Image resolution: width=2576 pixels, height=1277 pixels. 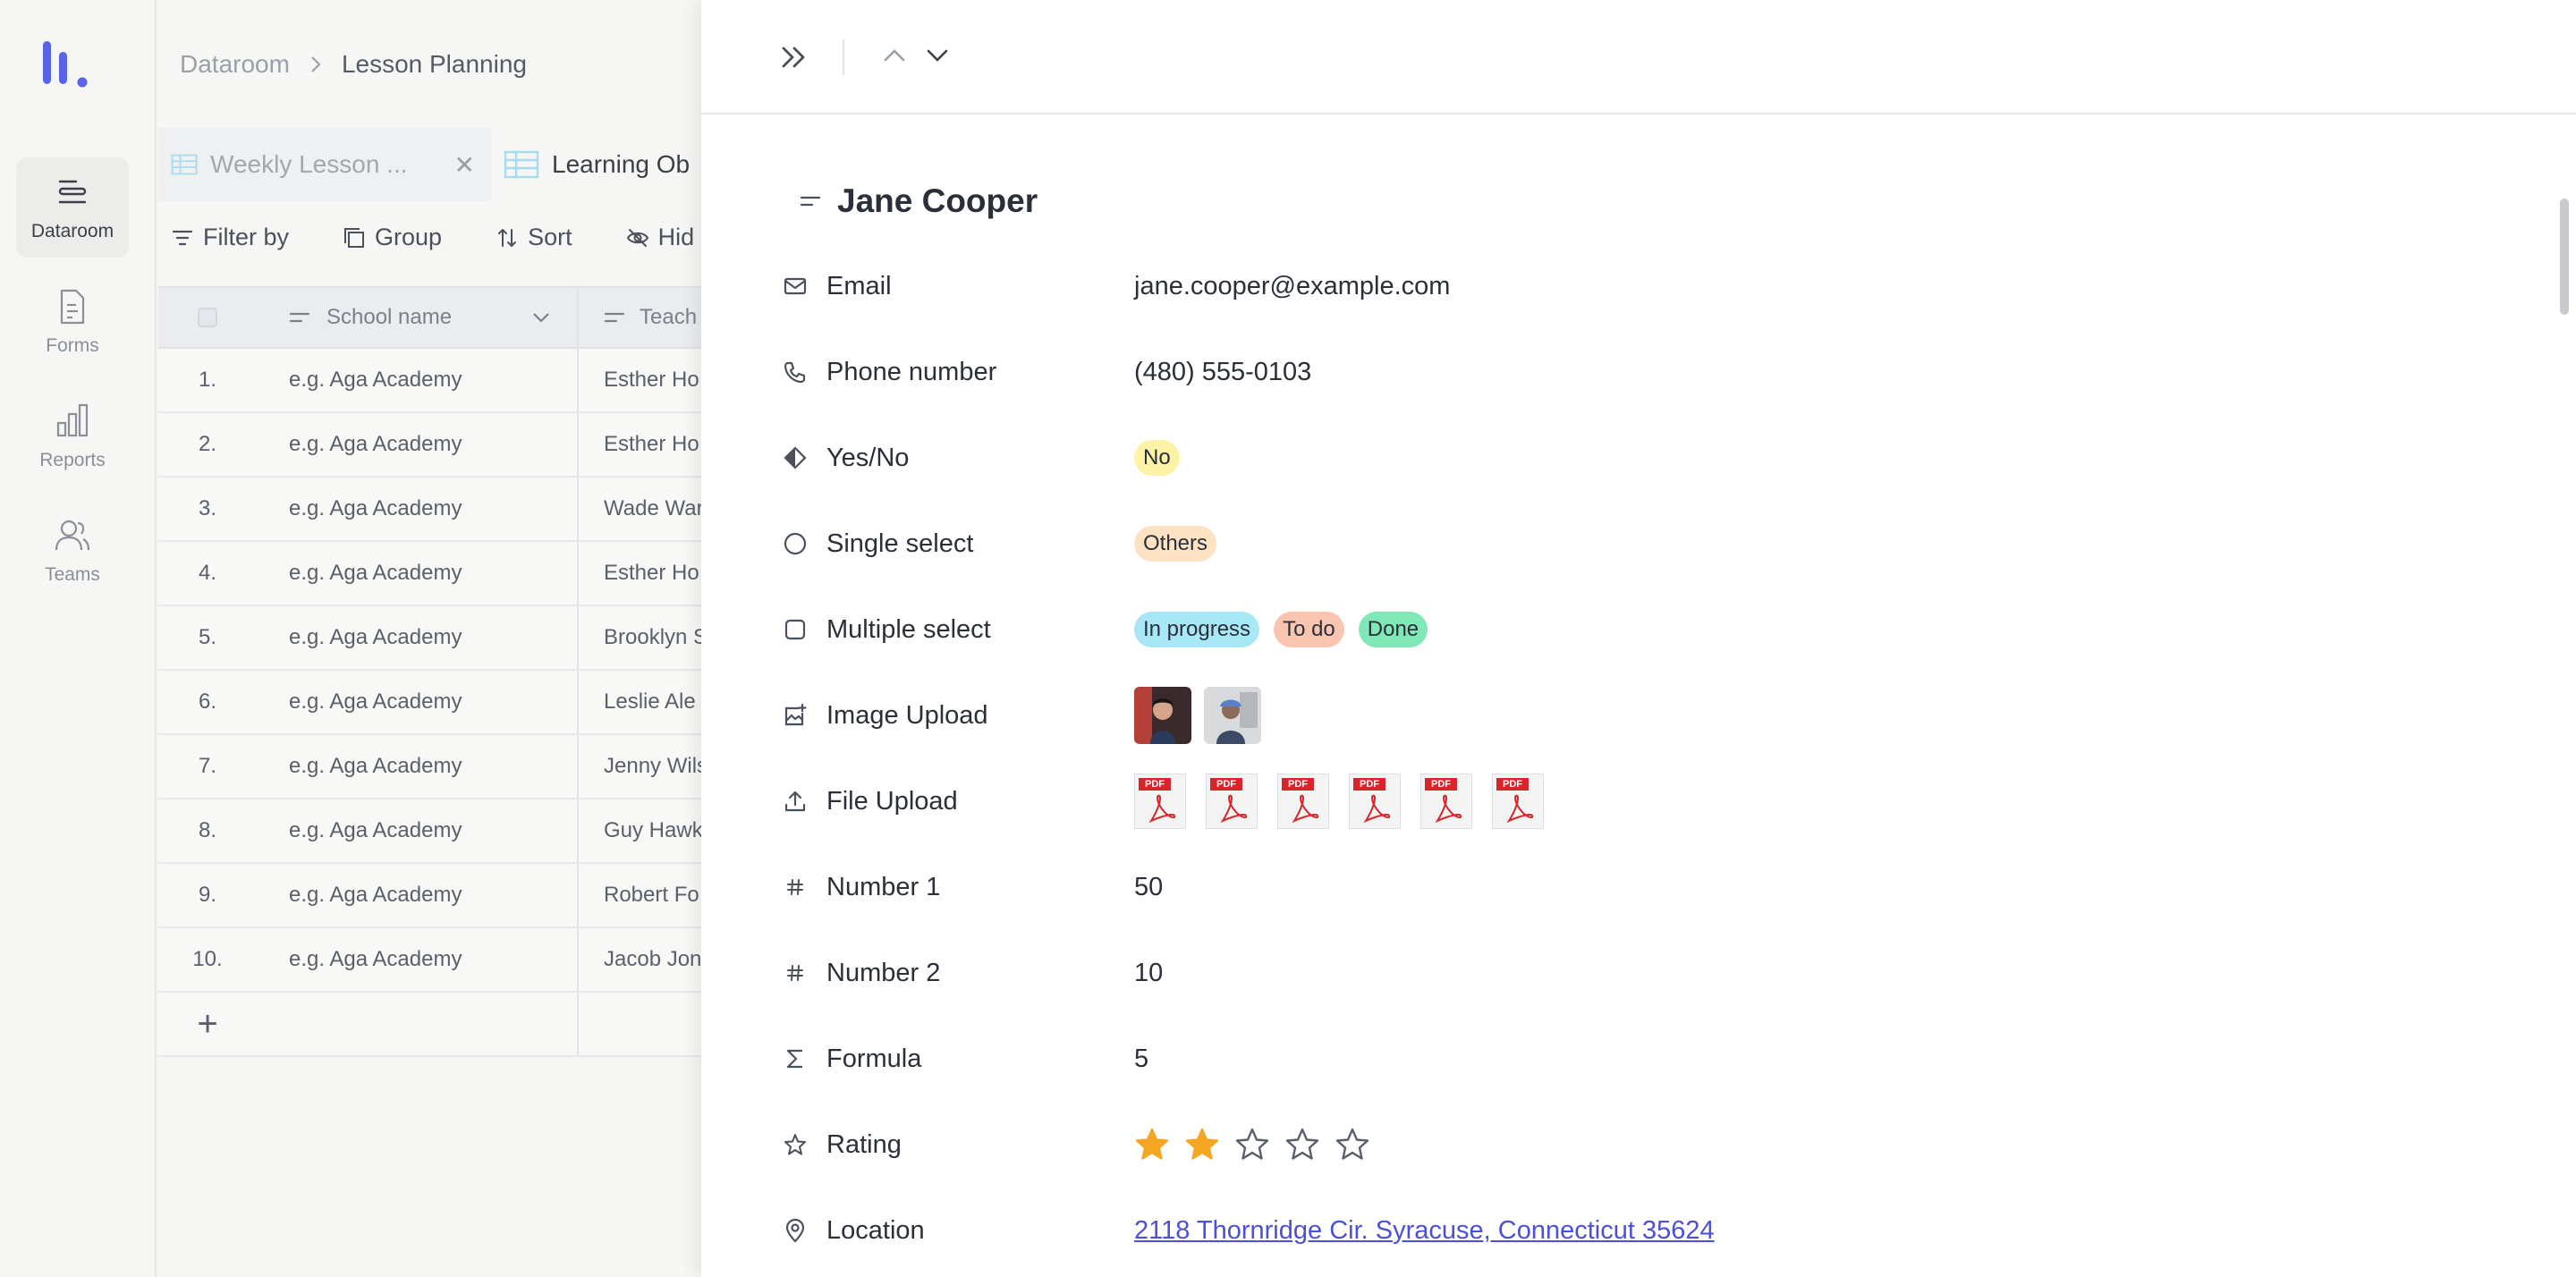 I want to click on row-number: 8., so click(x=207, y=830).